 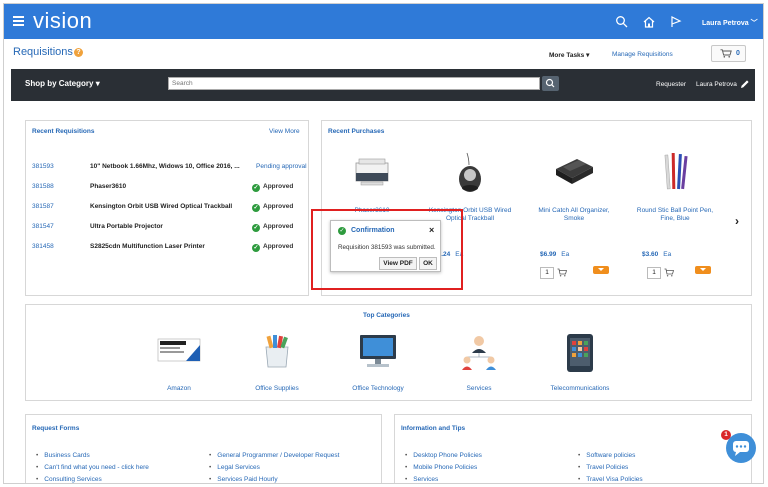 I want to click on list-item: Software policies, so click(x=610, y=458).